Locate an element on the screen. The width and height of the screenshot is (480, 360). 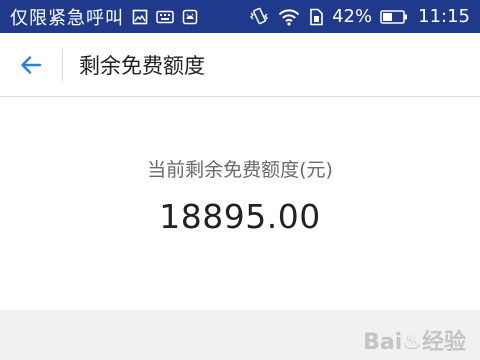
battery-icon is located at coordinates (394, 17).